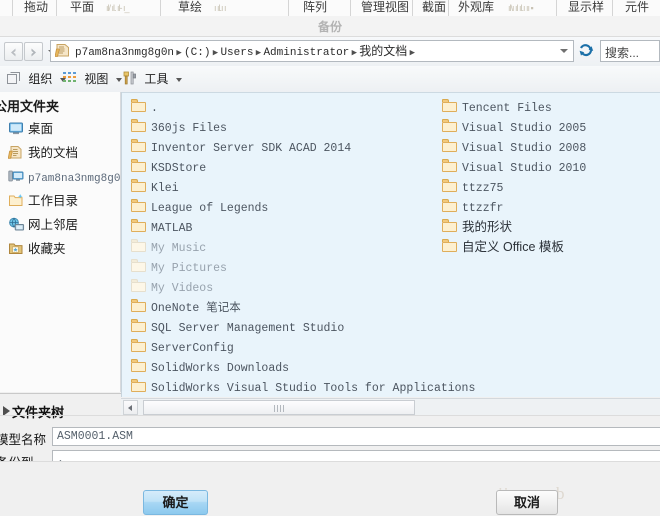  What do you see at coordinates (168, 167) in the screenshot?
I see `file-list-item: KSDStore` at bounding box center [168, 167].